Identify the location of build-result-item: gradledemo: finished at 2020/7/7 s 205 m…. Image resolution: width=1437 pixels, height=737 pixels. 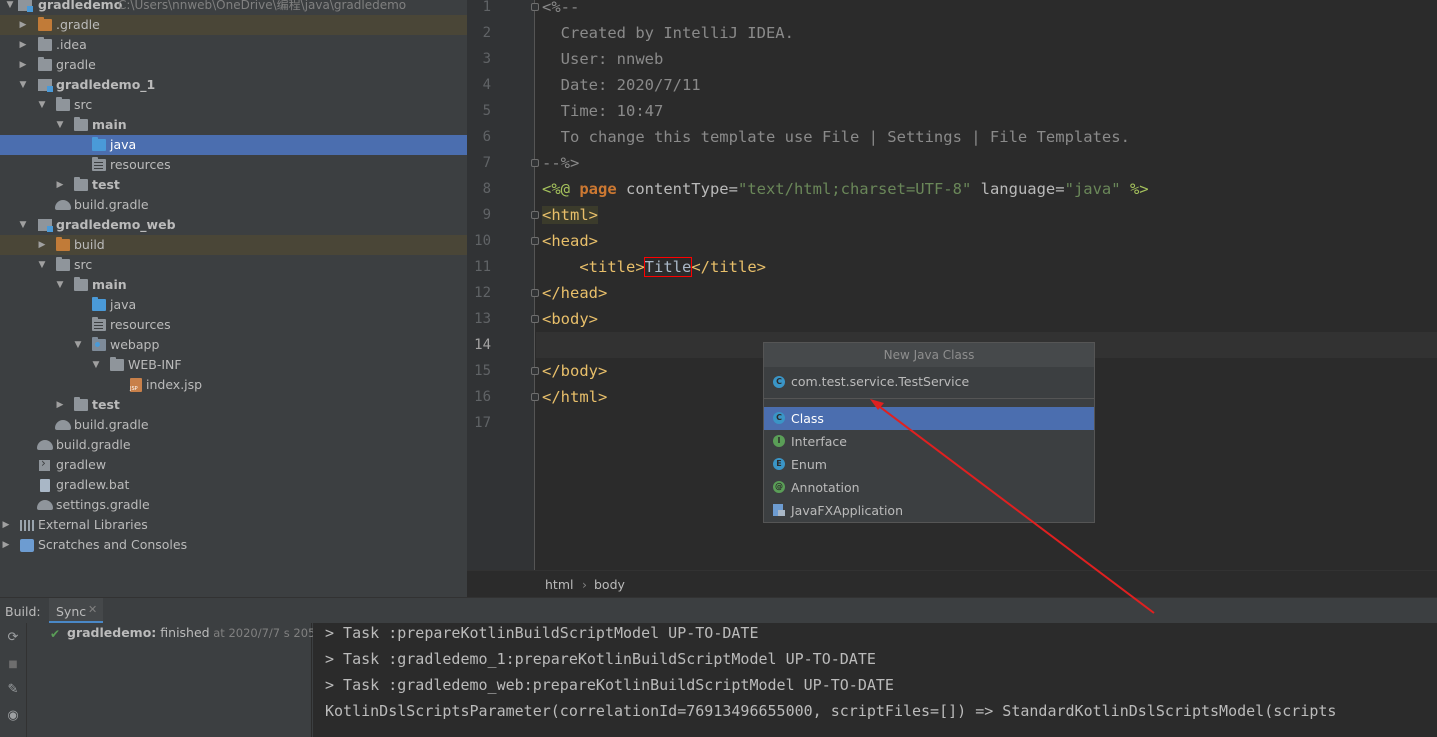
(201, 632).